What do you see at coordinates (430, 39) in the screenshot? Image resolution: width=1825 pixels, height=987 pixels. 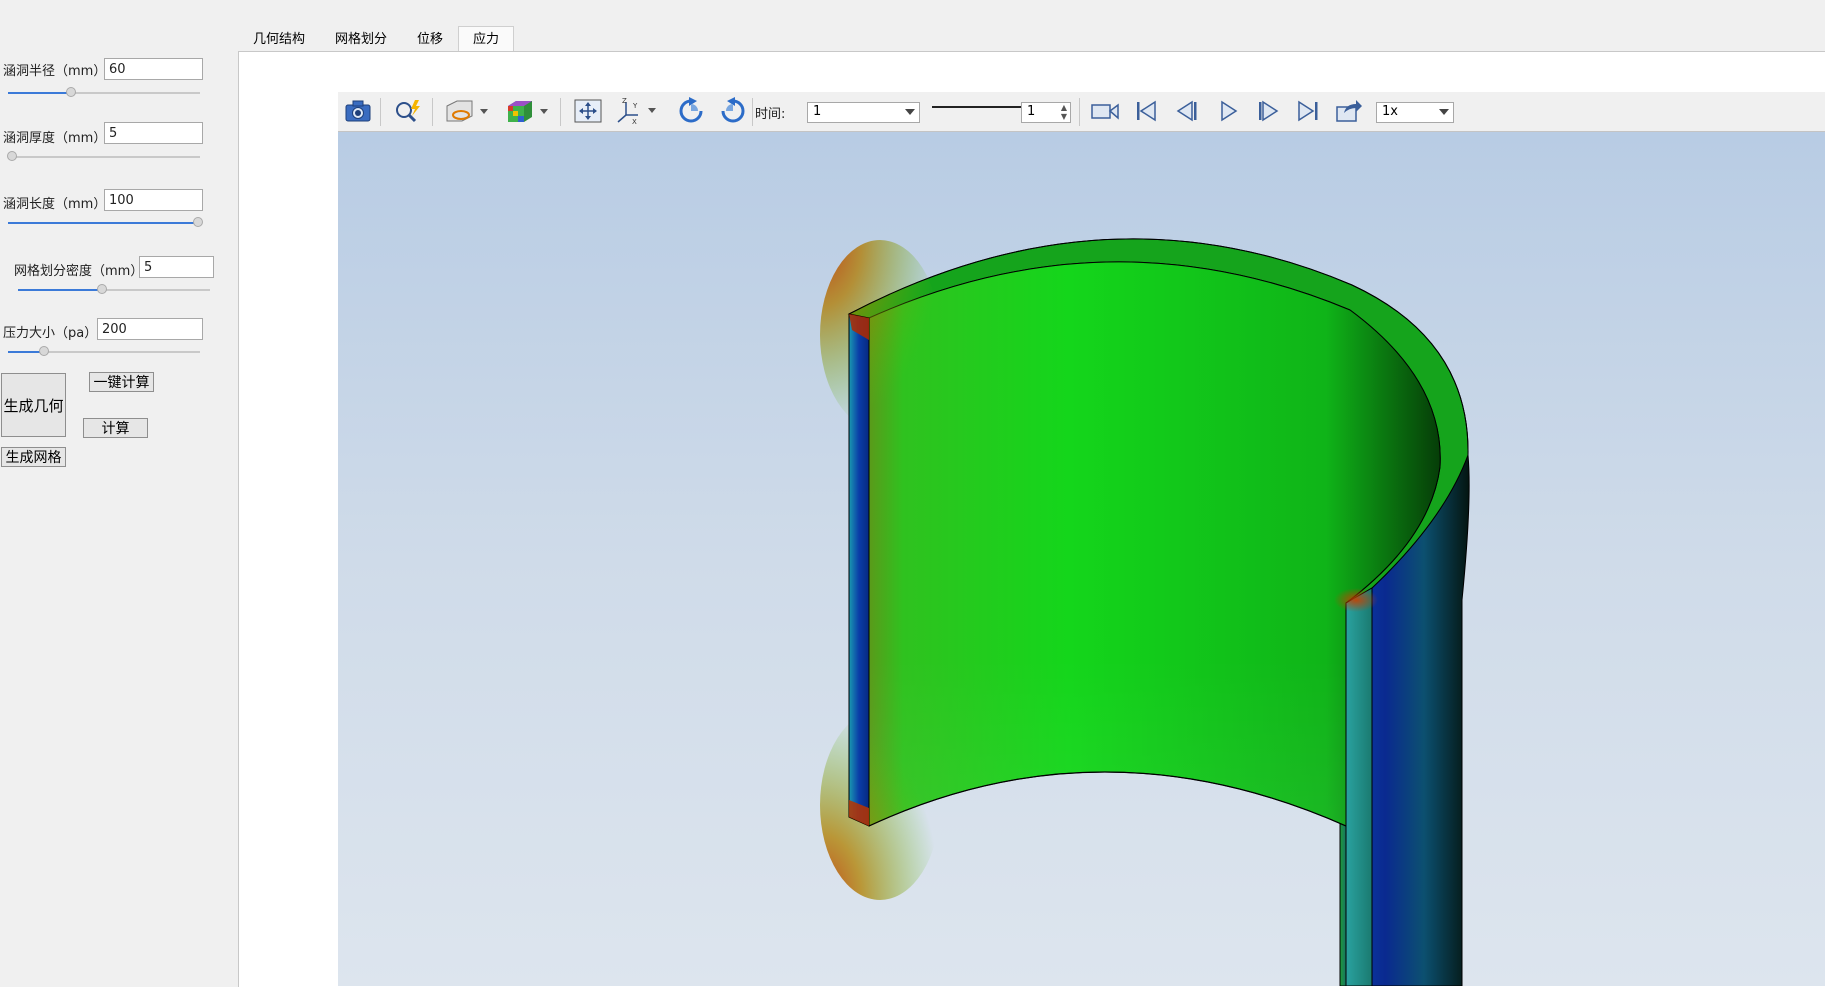 I see `tab-displacement: 位移` at bounding box center [430, 39].